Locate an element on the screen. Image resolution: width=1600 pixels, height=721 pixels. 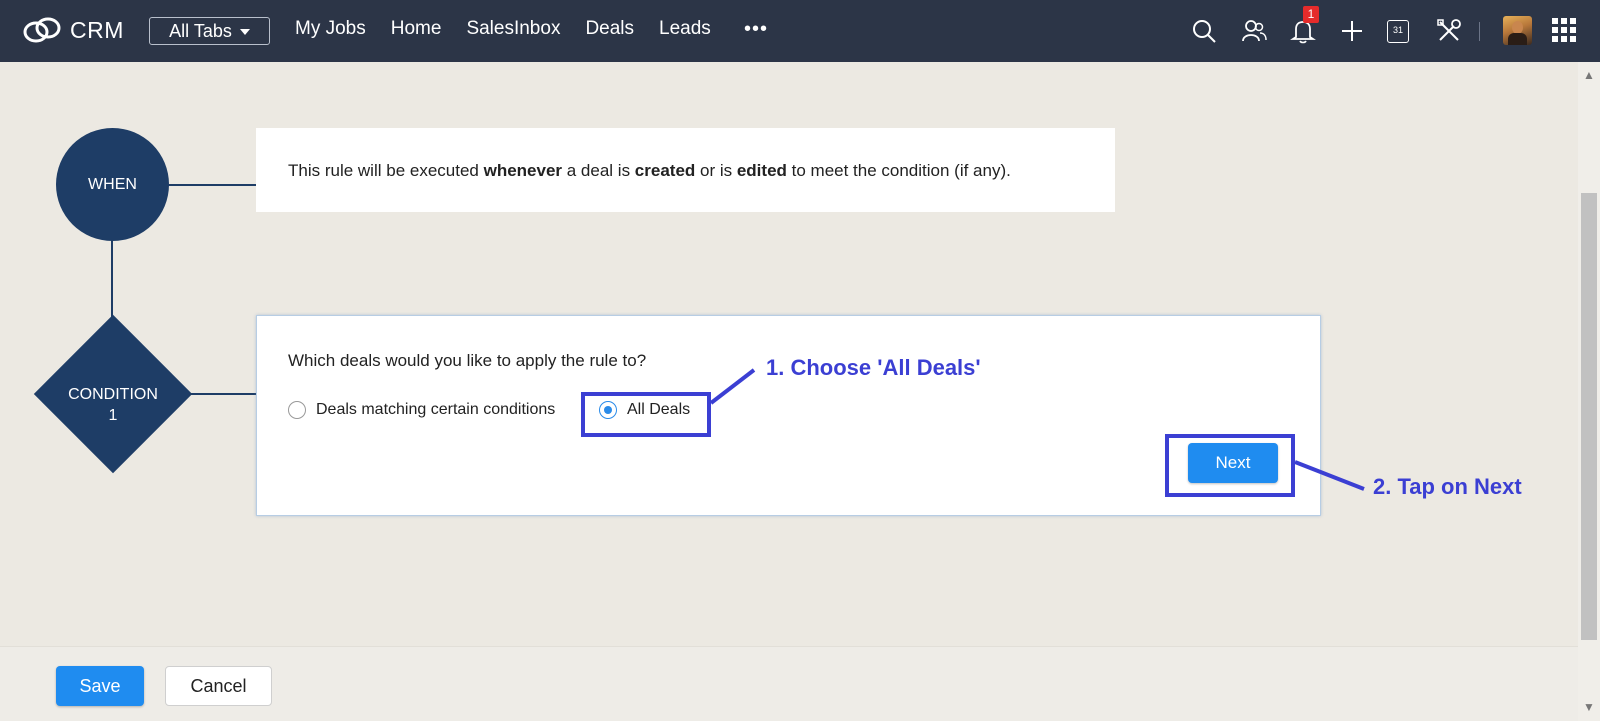
when-text-part: or is is located at coordinates (716, 170).